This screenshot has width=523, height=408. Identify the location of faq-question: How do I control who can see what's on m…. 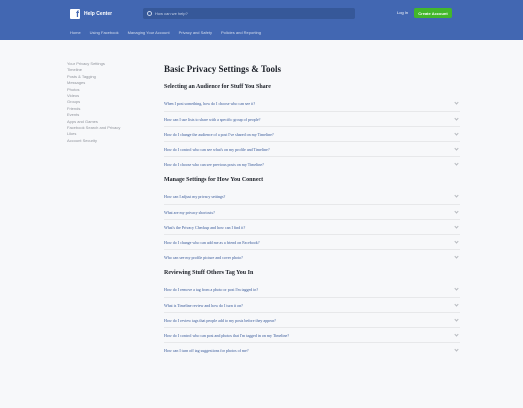
(217, 149).